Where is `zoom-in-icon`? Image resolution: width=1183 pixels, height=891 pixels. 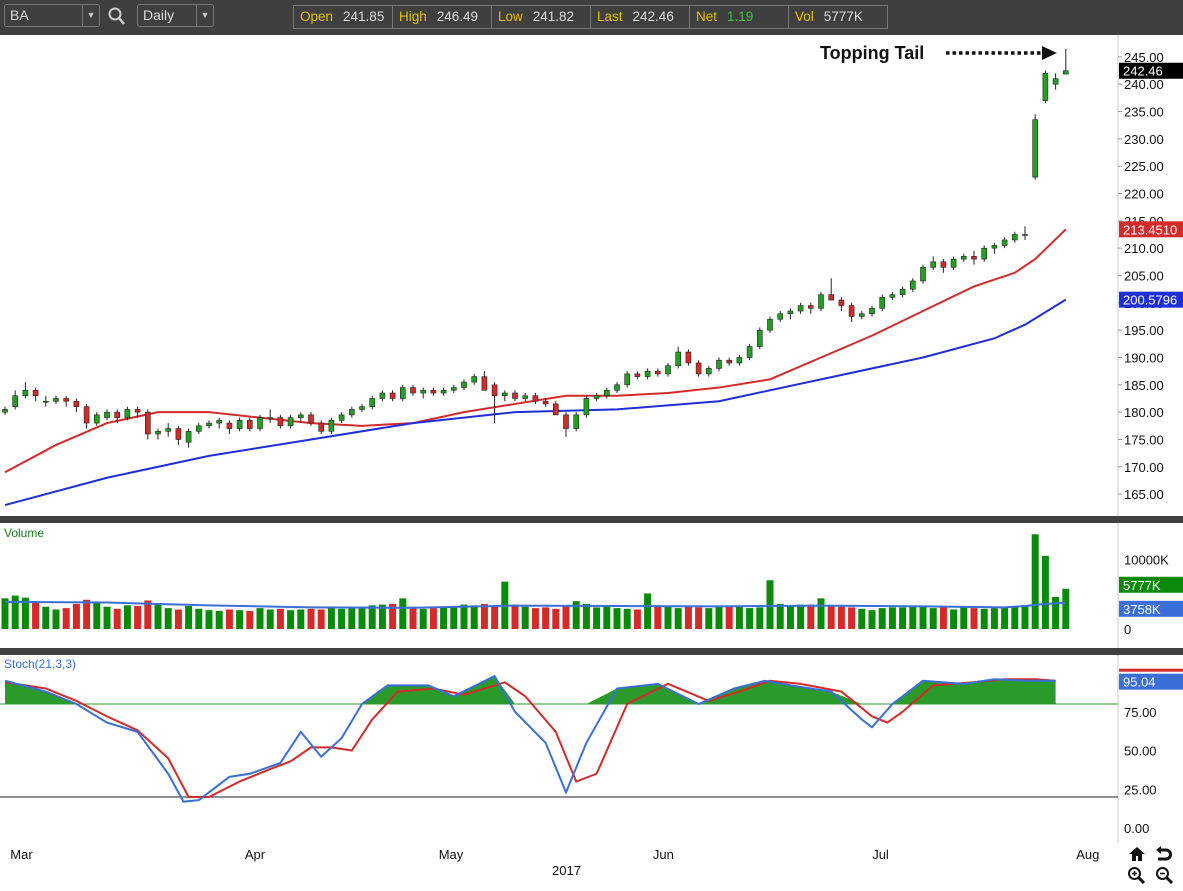 zoom-in-icon is located at coordinates (1137, 878).